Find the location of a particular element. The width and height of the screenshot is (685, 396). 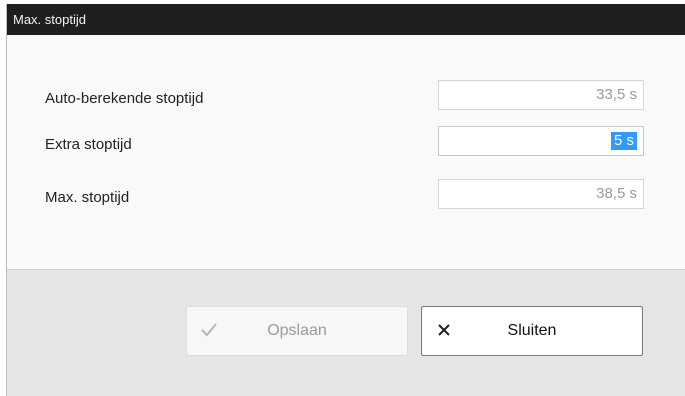

extra-stoptime-input: 5 s is located at coordinates (541, 141).